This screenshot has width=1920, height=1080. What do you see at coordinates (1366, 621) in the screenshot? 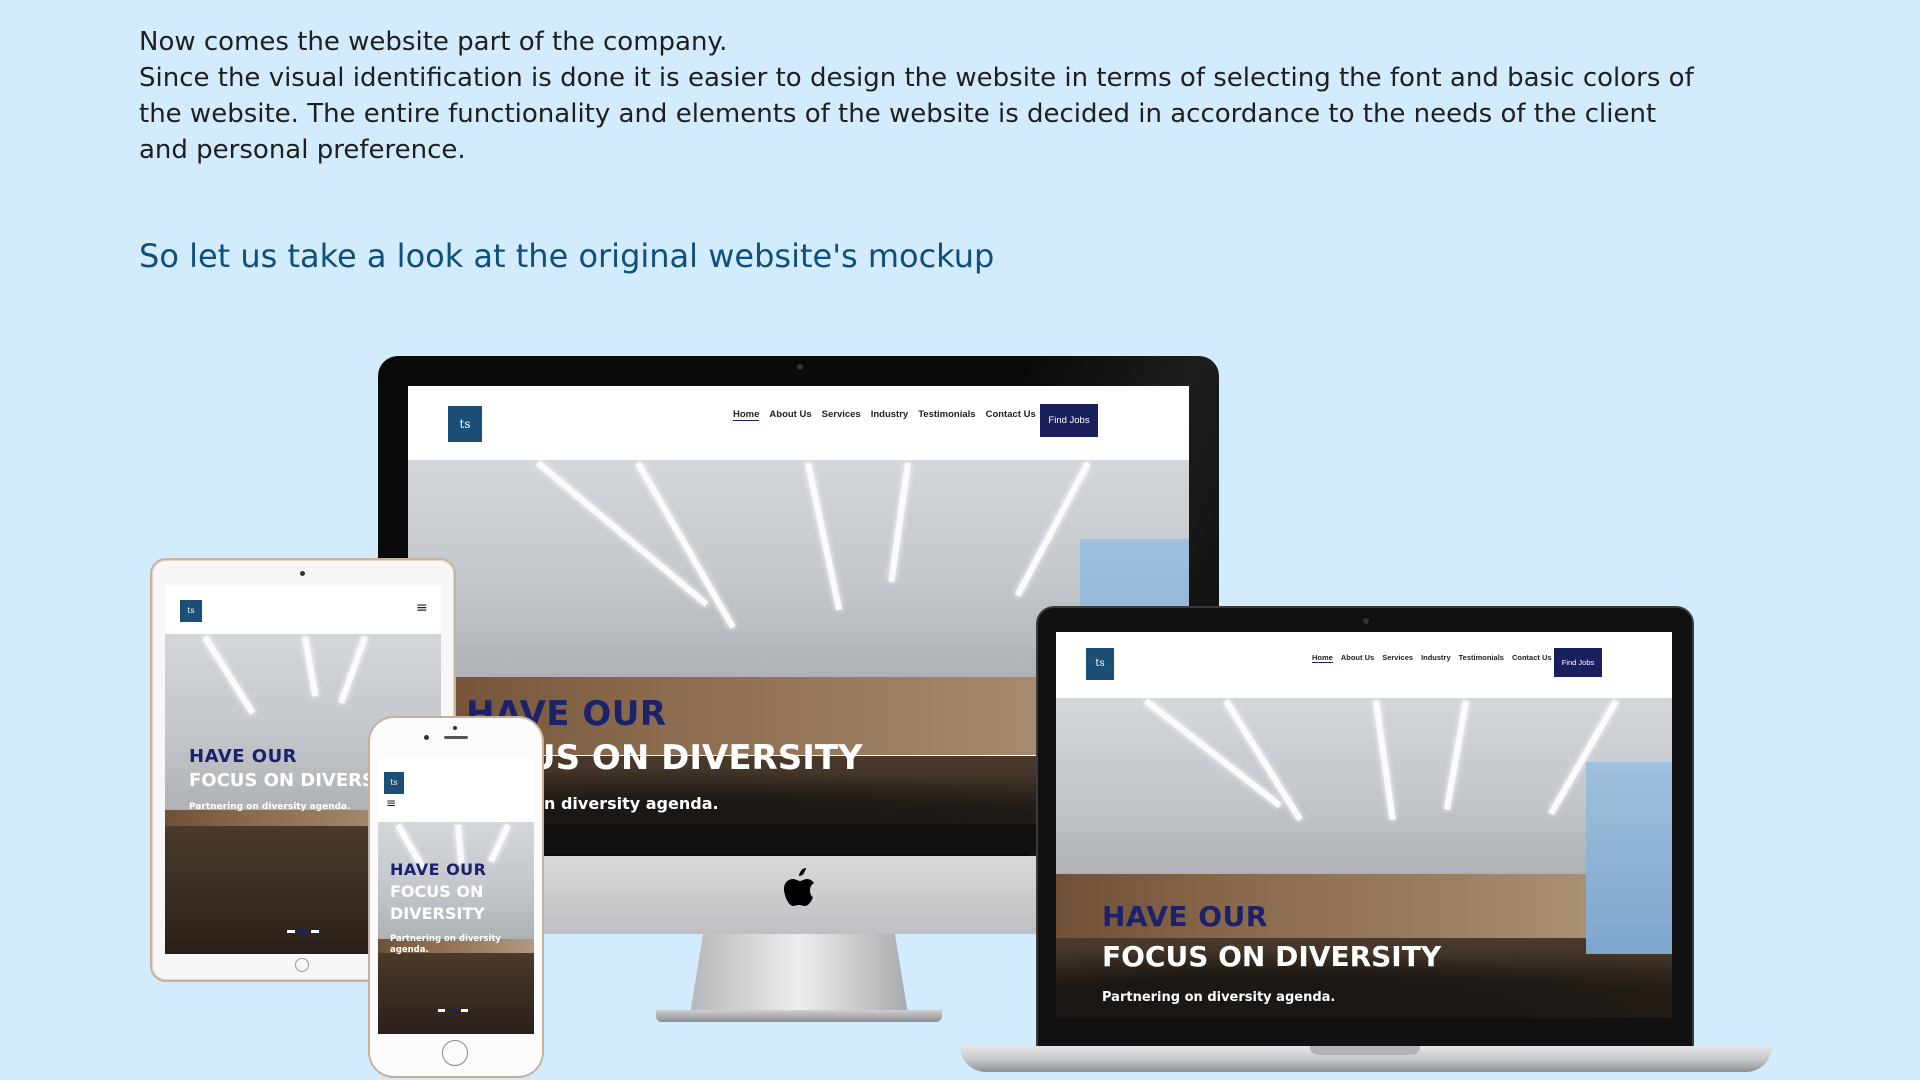
I see `macbook-camera` at bounding box center [1366, 621].